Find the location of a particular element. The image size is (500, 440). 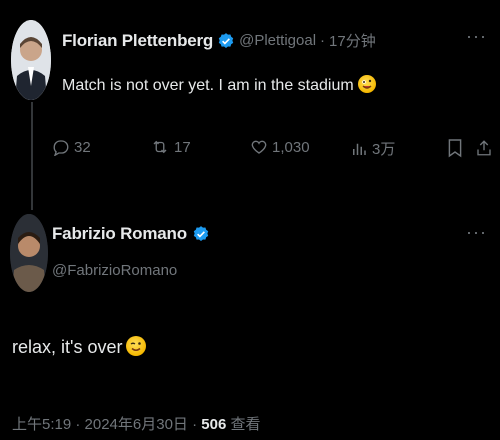

handle: @FabrizioRomano is located at coordinates (114, 270).